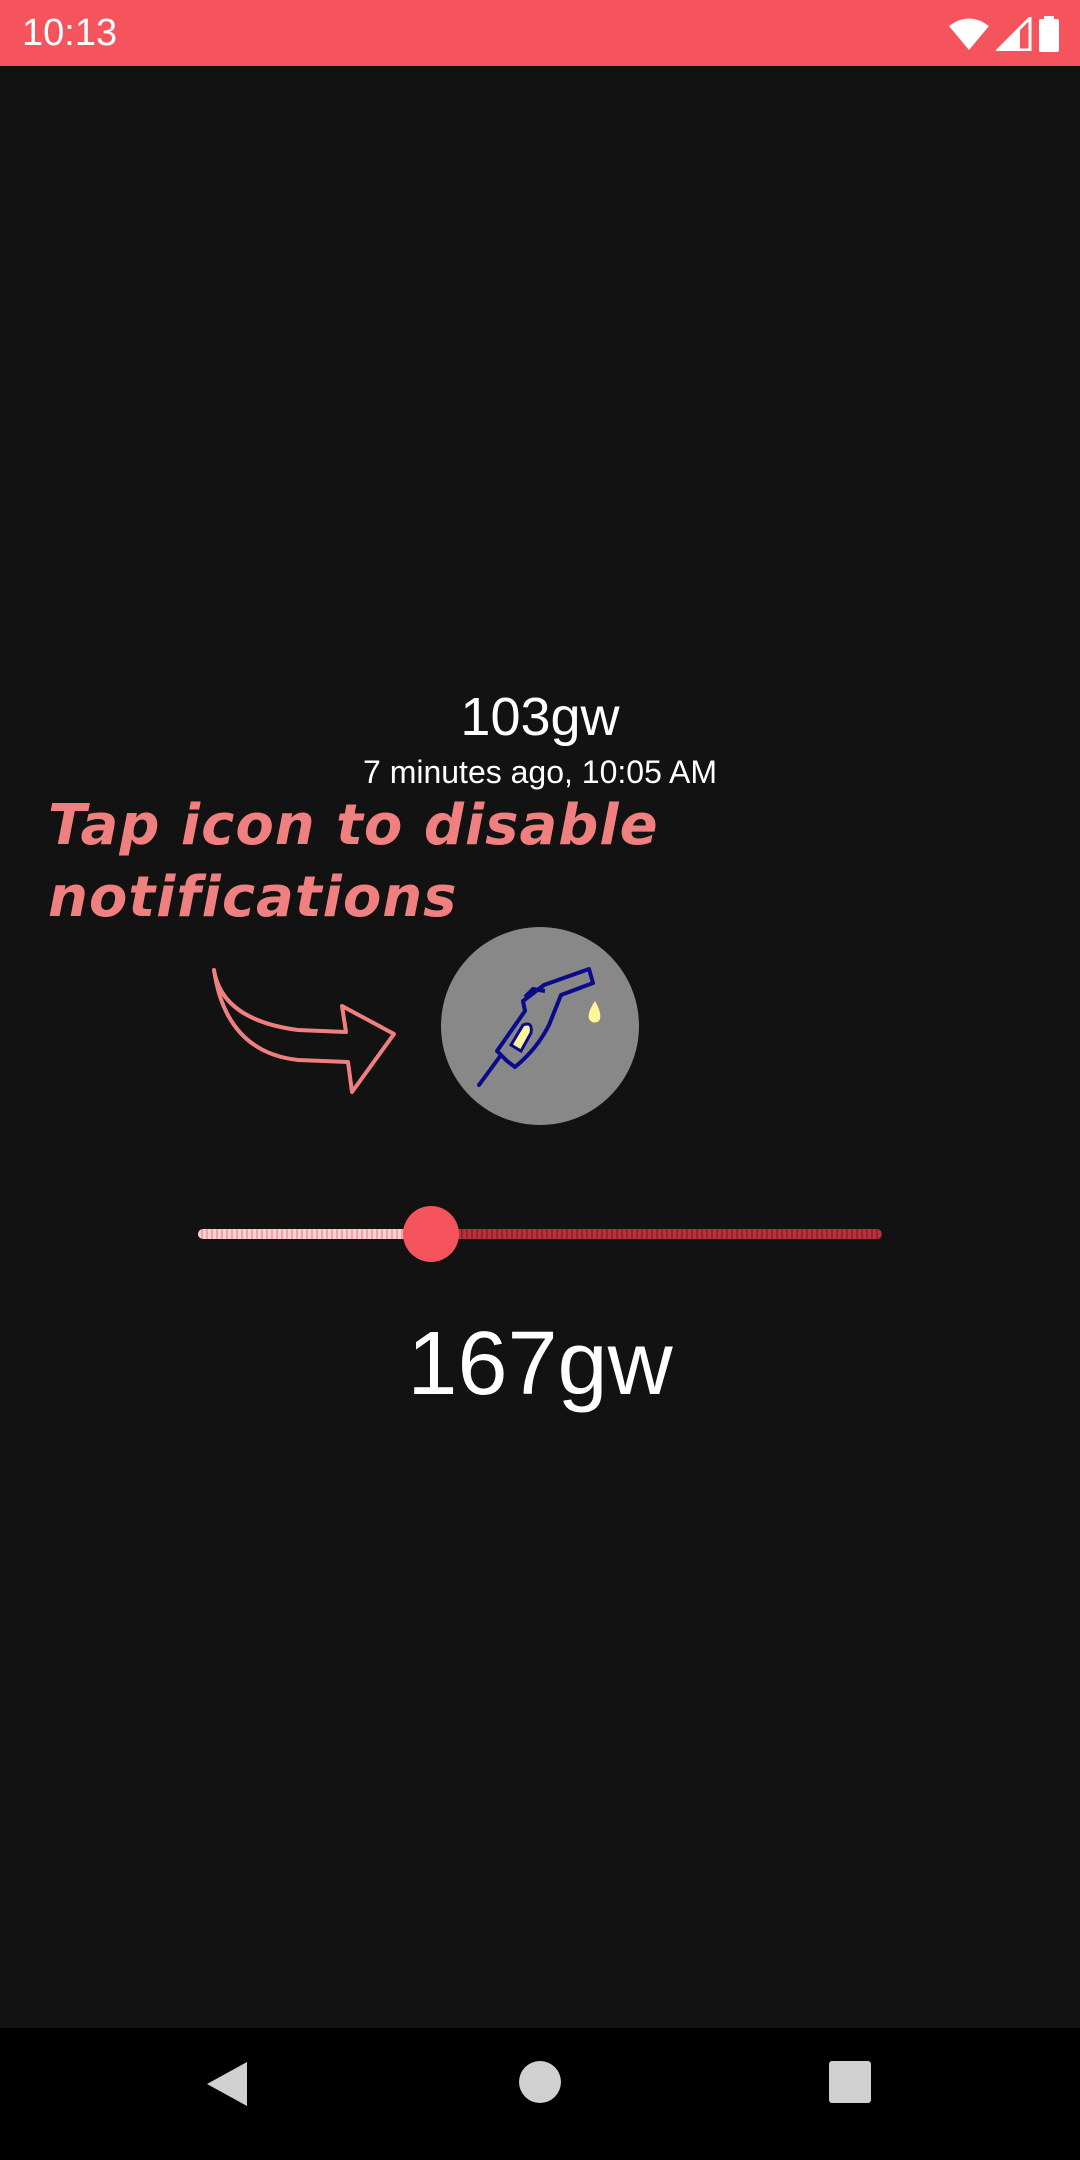 Image resolution: width=1080 pixels, height=2160 pixels. I want to click on home-icon, so click(540, 2082).